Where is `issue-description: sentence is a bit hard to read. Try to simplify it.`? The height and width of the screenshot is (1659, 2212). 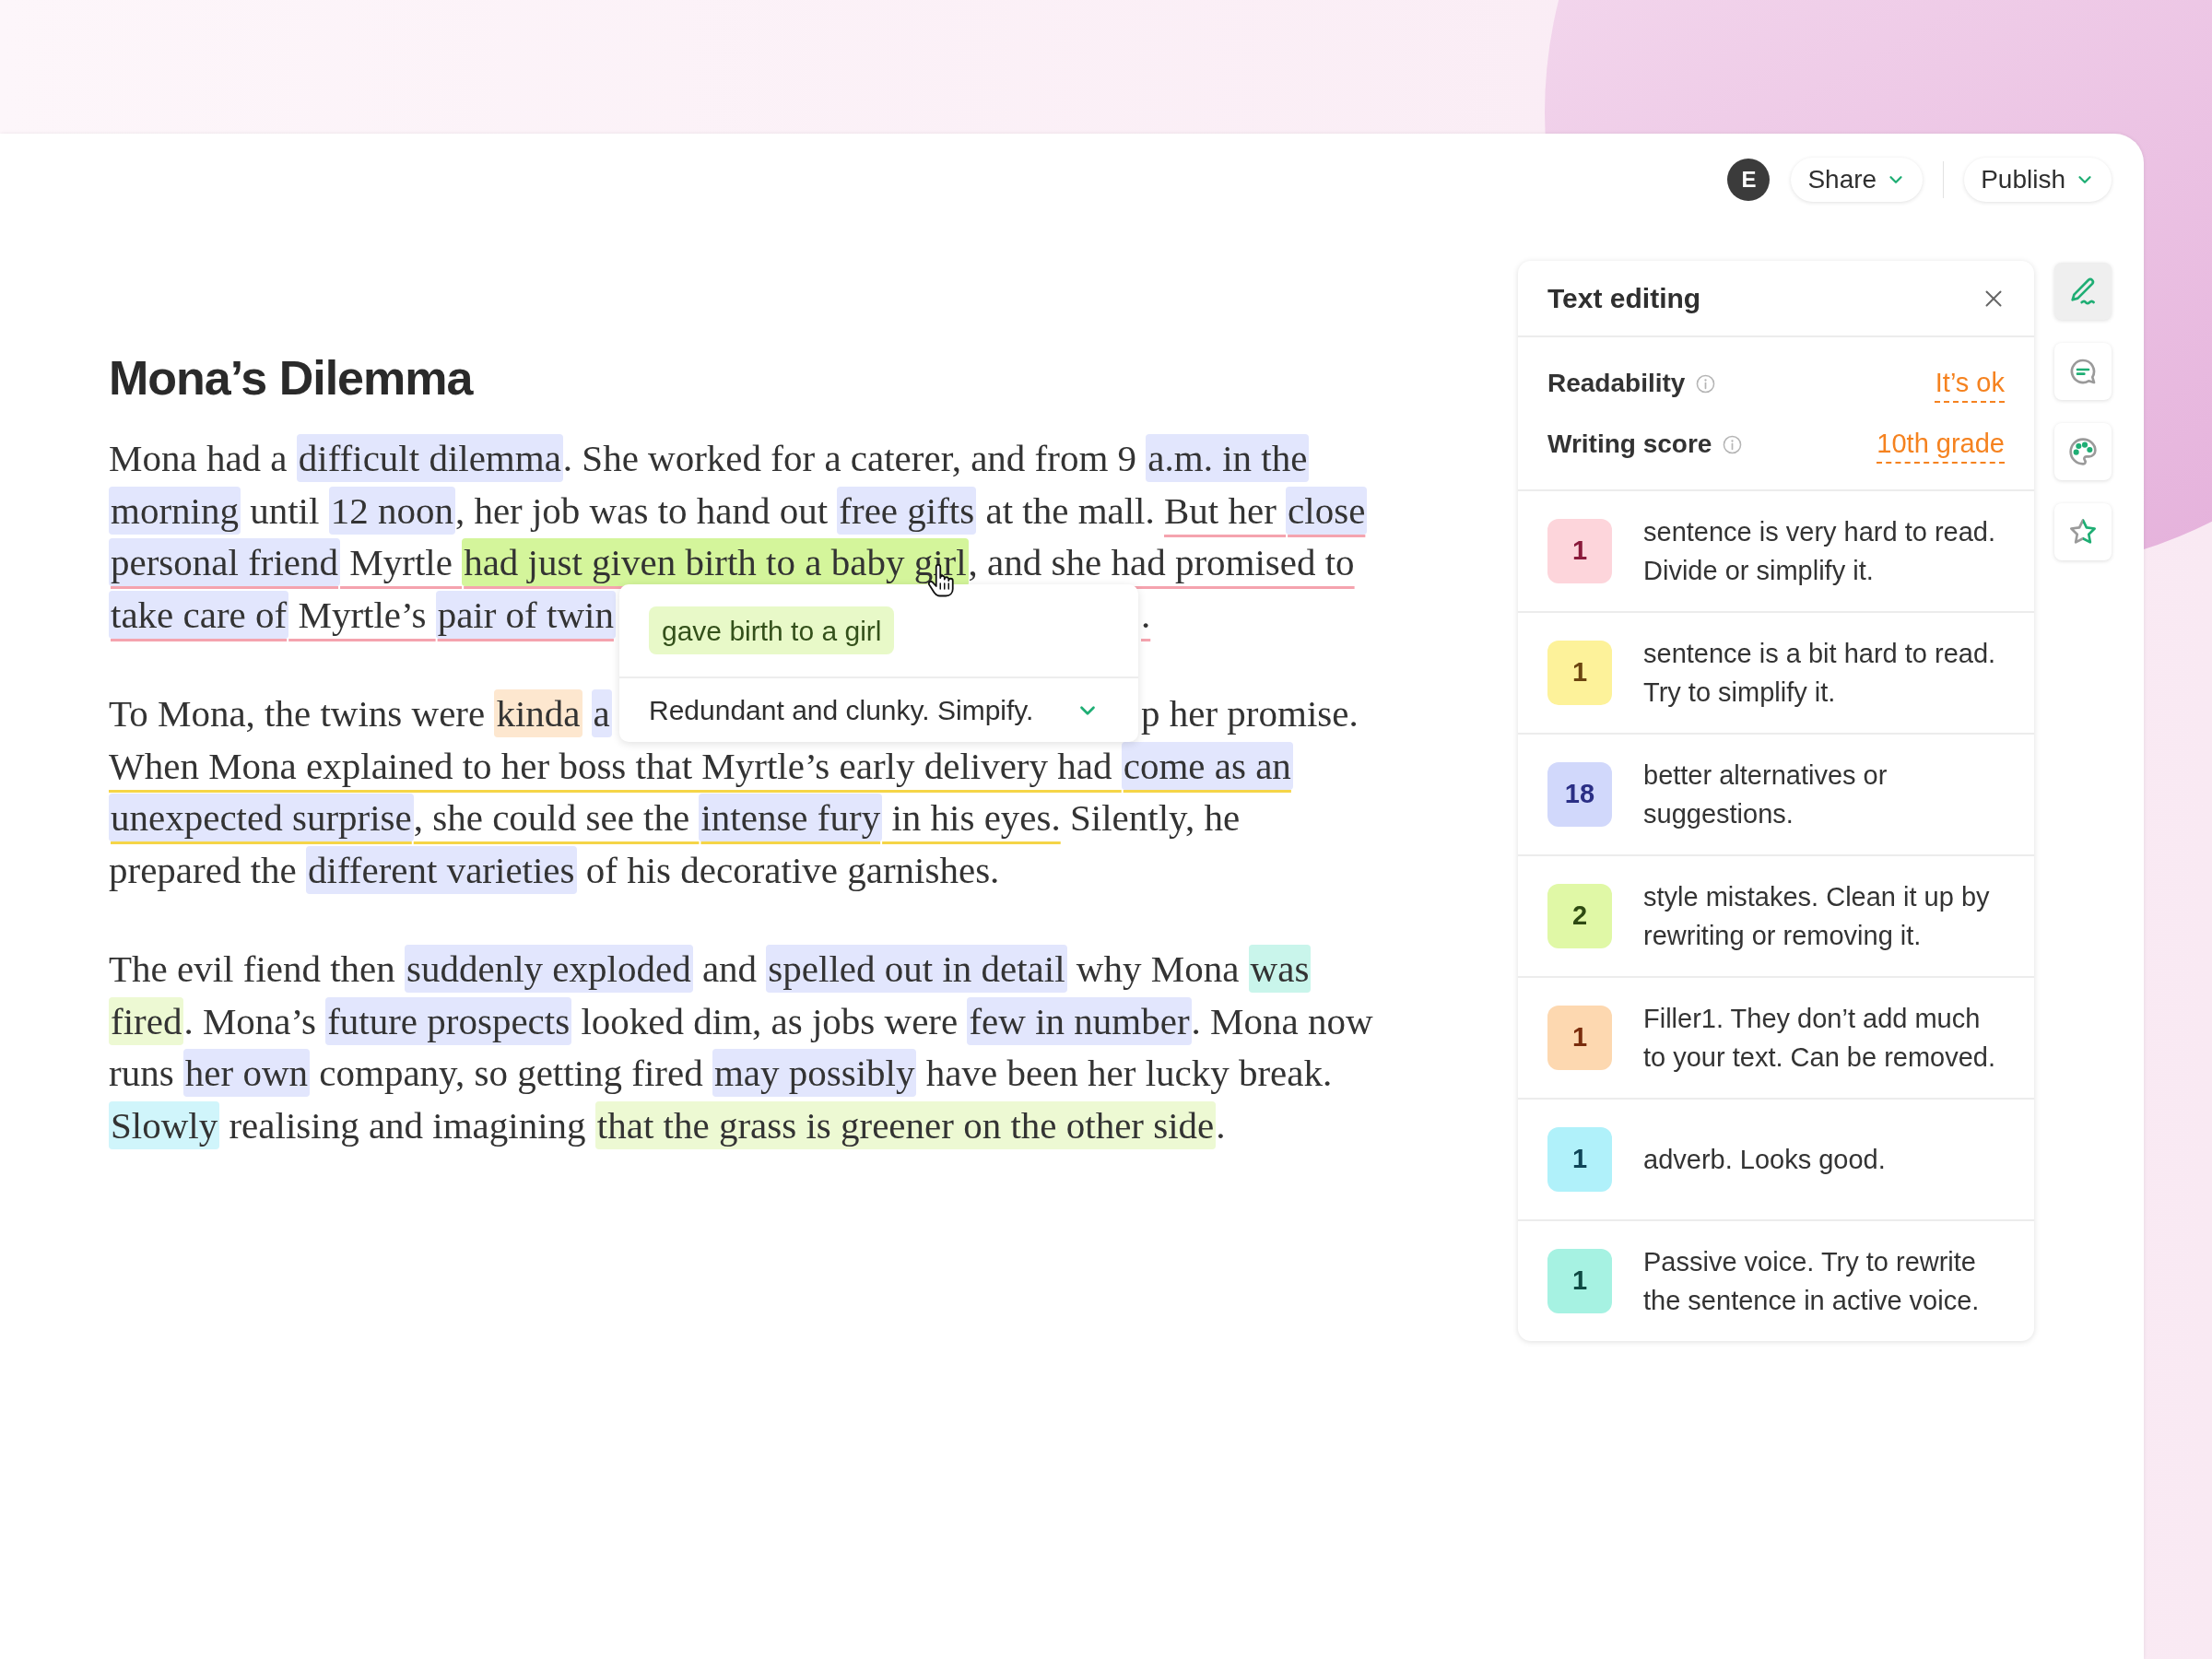 issue-description: sentence is a bit hard to read. Try to simplify it. is located at coordinates (1820, 673).